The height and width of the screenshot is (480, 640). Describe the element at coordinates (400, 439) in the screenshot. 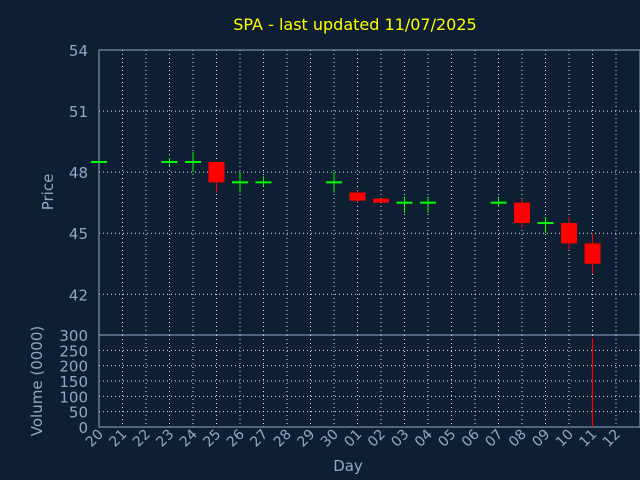

I see `x-tick-label: 03` at that location.